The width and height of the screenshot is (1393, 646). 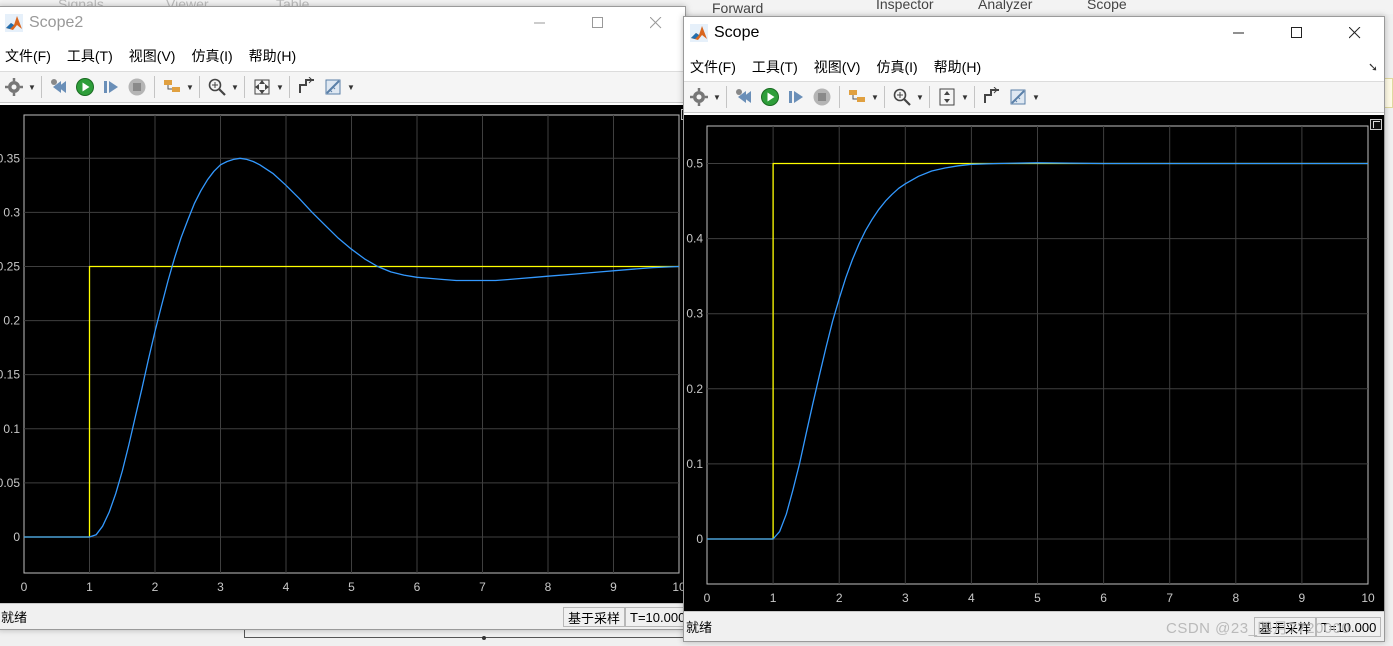 I want to click on undock-axes-icon, so click(x=1376, y=124).